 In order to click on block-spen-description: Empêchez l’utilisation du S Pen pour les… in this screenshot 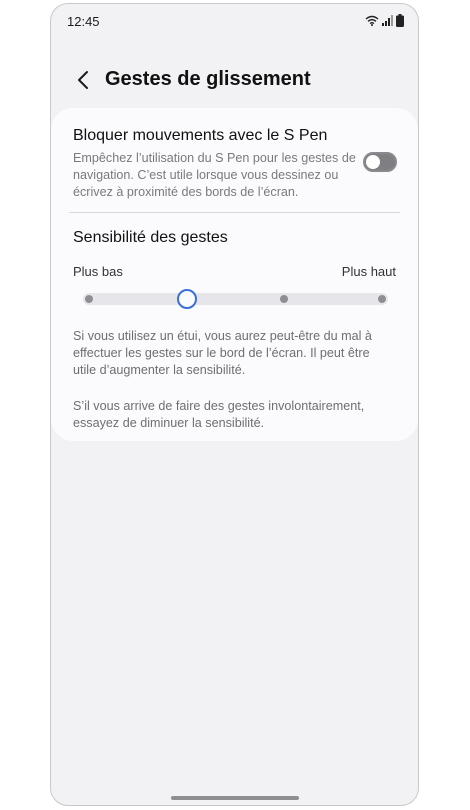, I will do `click(214, 175)`.